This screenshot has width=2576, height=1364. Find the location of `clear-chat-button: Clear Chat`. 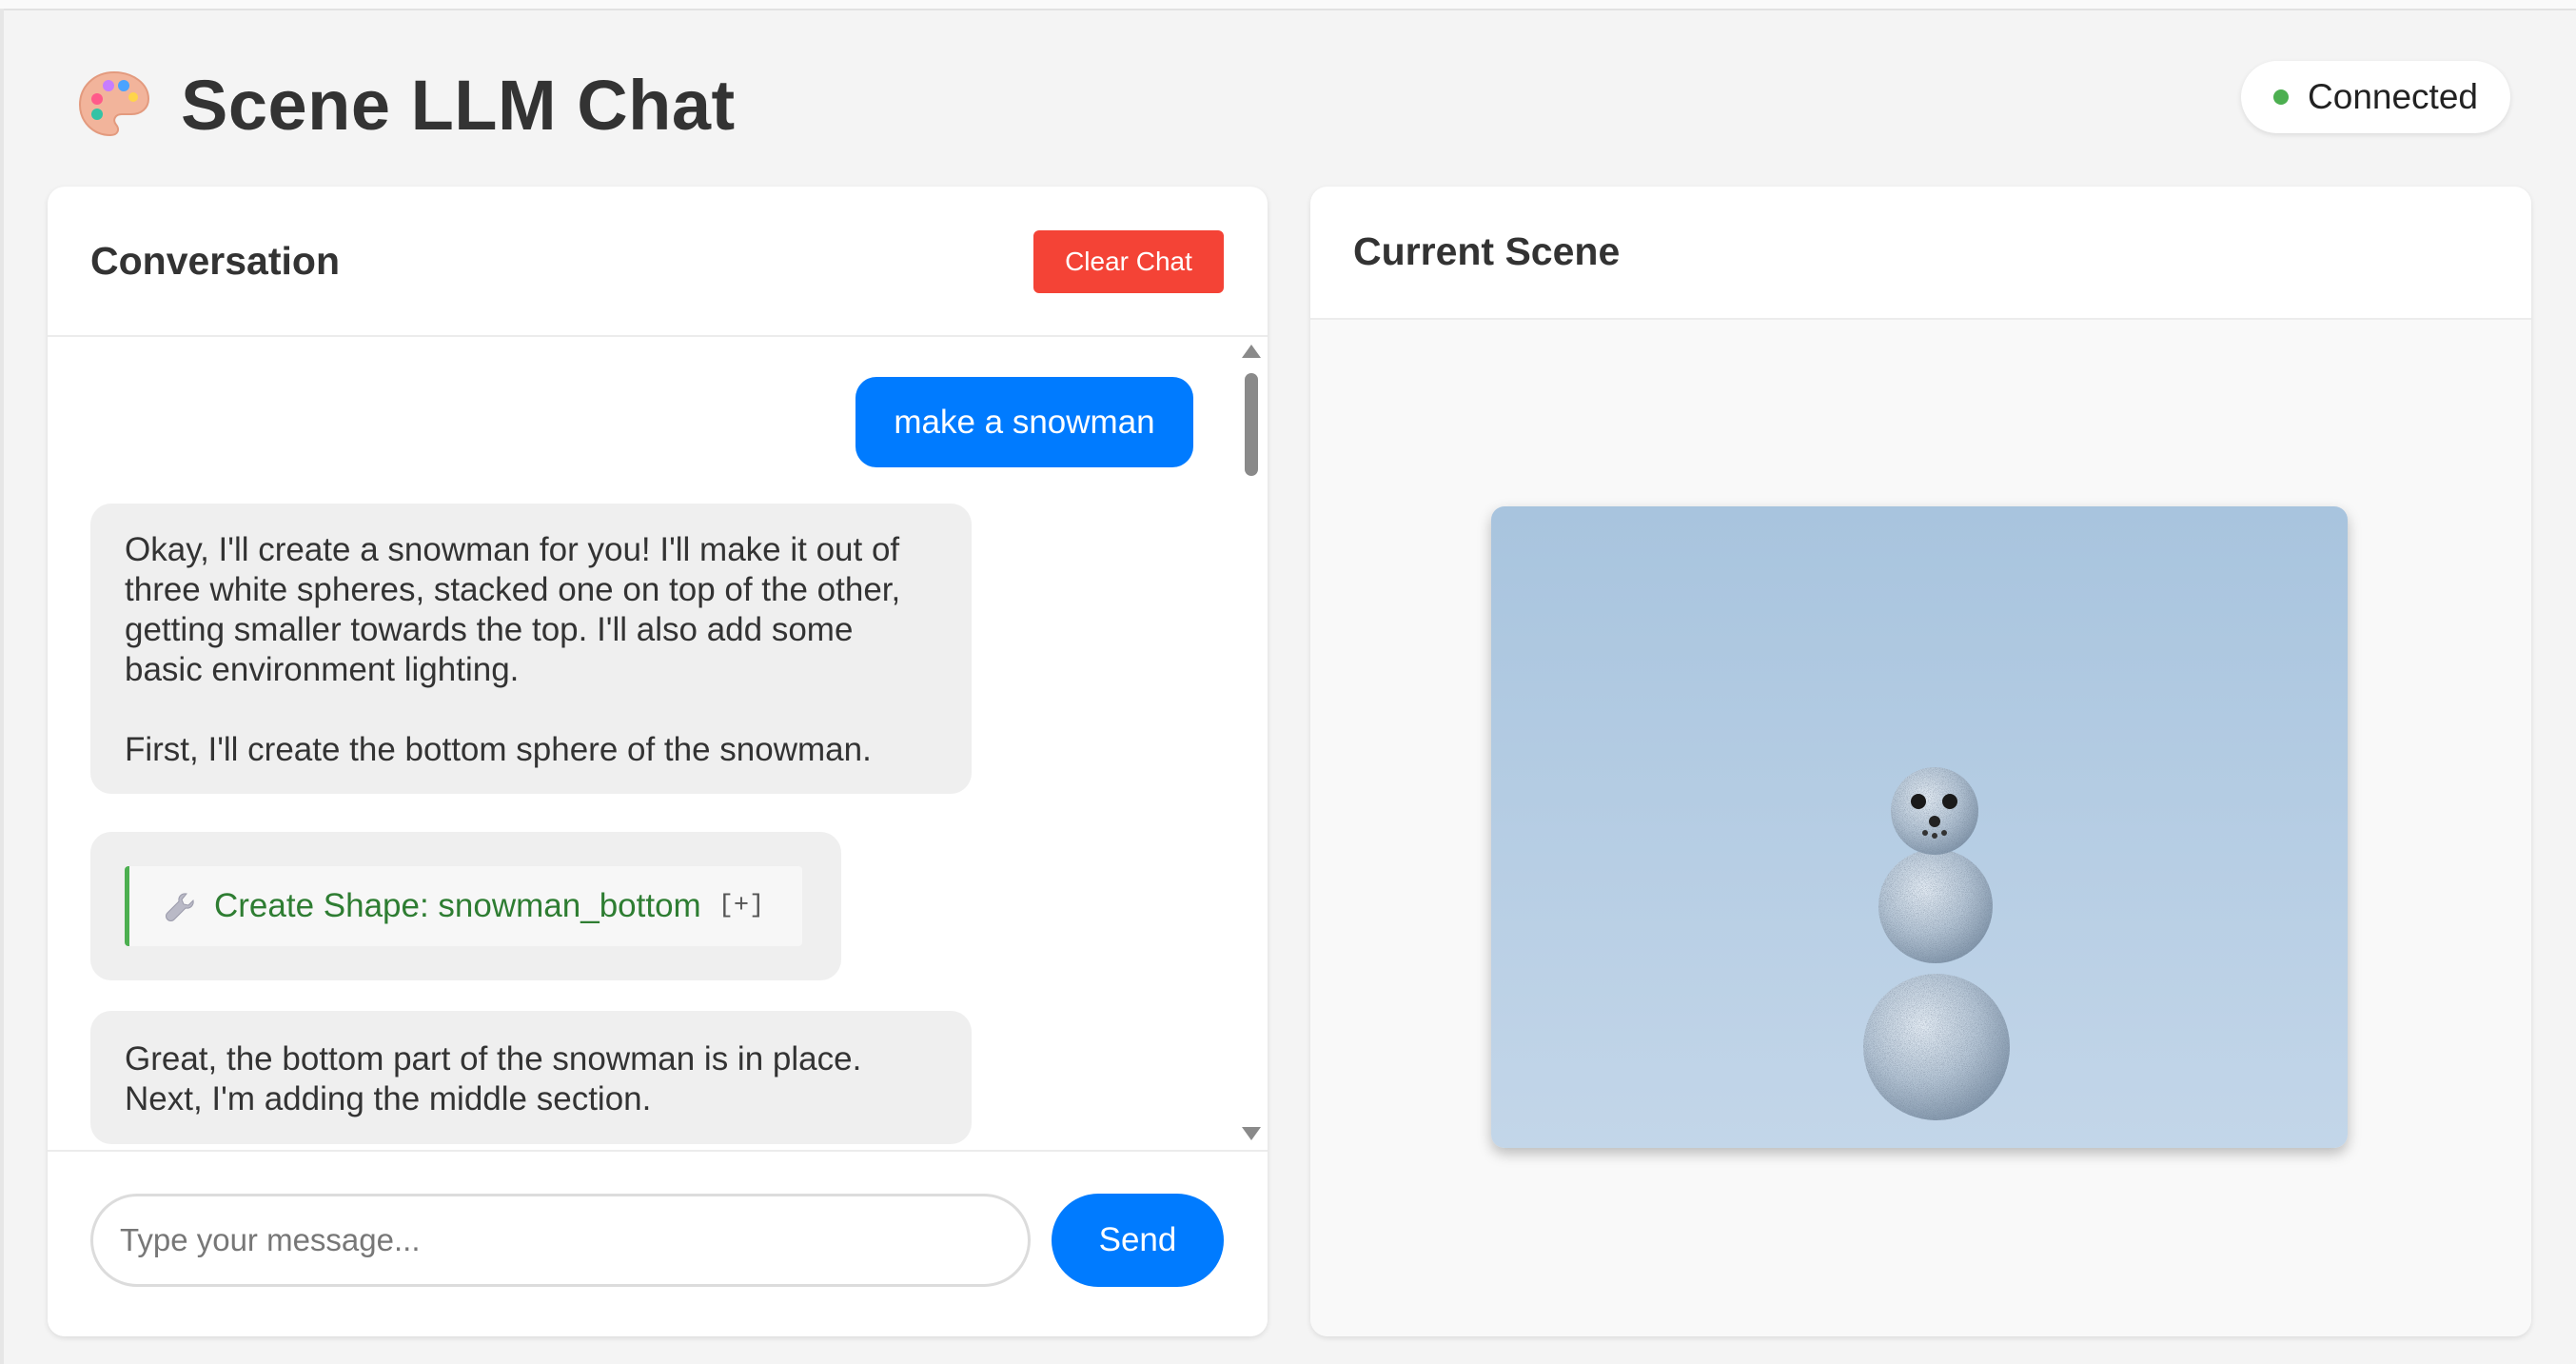

clear-chat-button: Clear Chat is located at coordinates (1128, 261).